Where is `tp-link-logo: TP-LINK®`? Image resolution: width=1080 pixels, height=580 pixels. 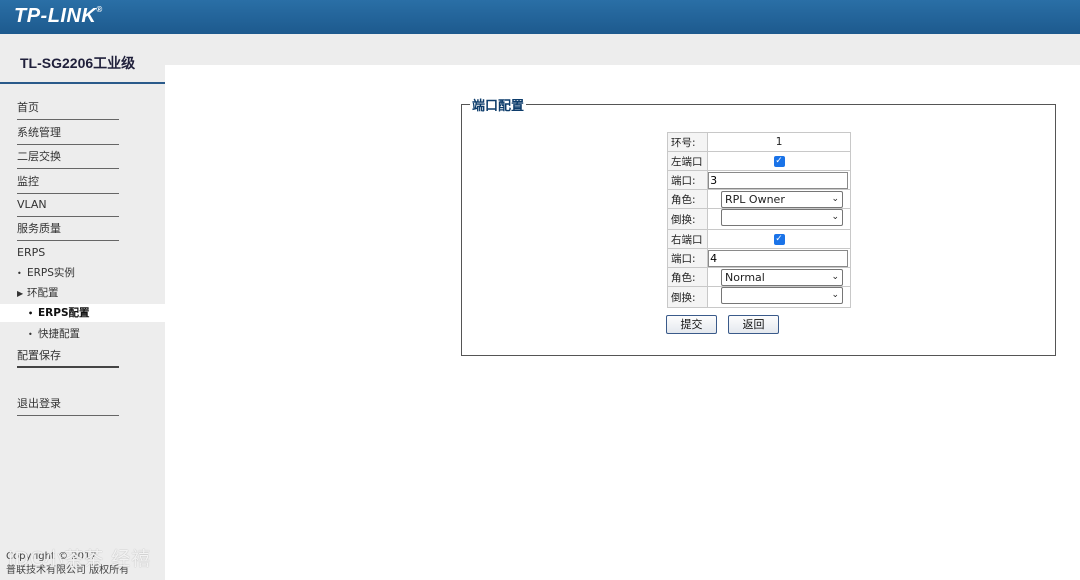 tp-link-logo: TP-LINK® is located at coordinates (58, 16).